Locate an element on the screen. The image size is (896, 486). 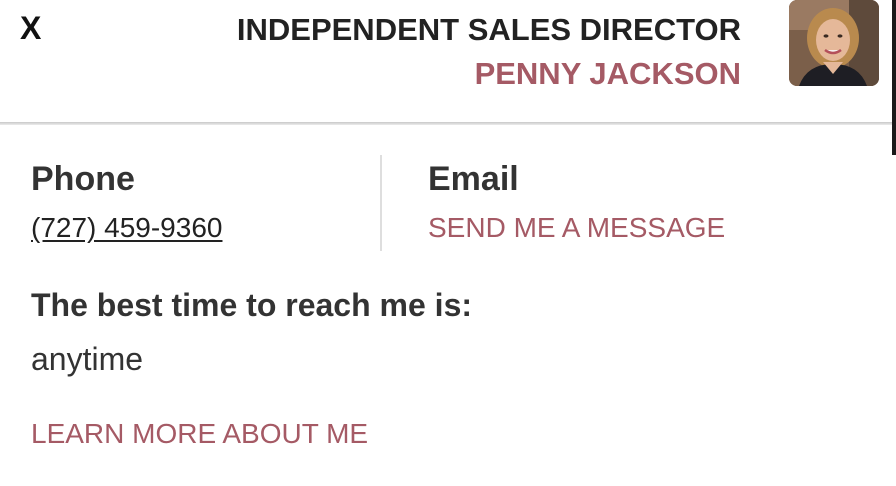
profile-photo-icon is located at coordinates (834, 43).